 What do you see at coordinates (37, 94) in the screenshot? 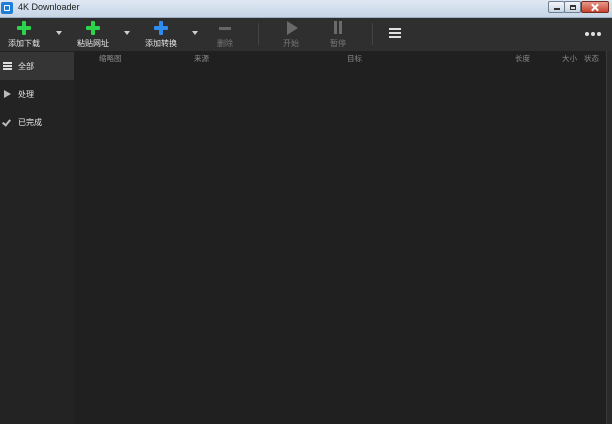
I see `sidebar-item-processing: 处理` at bounding box center [37, 94].